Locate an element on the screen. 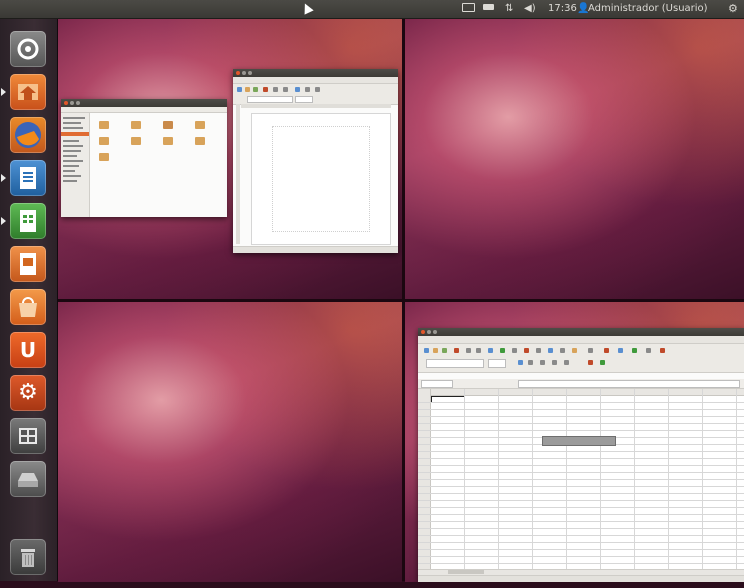  horizontal-ruler is located at coordinates (316, 106).